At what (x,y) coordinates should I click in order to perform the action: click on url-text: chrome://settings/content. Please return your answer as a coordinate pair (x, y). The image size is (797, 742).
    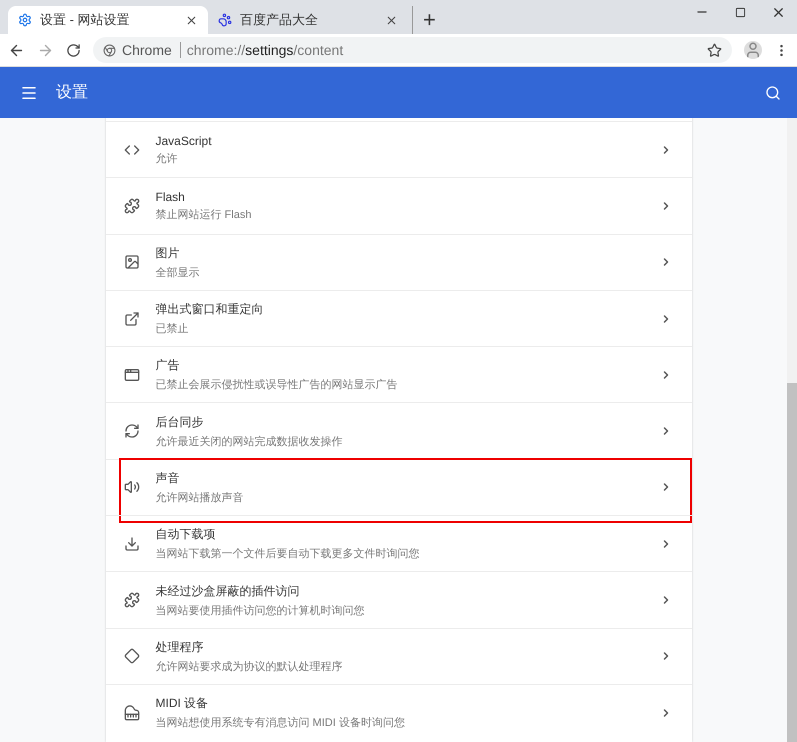
    Looking at the image, I should click on (265, 50).